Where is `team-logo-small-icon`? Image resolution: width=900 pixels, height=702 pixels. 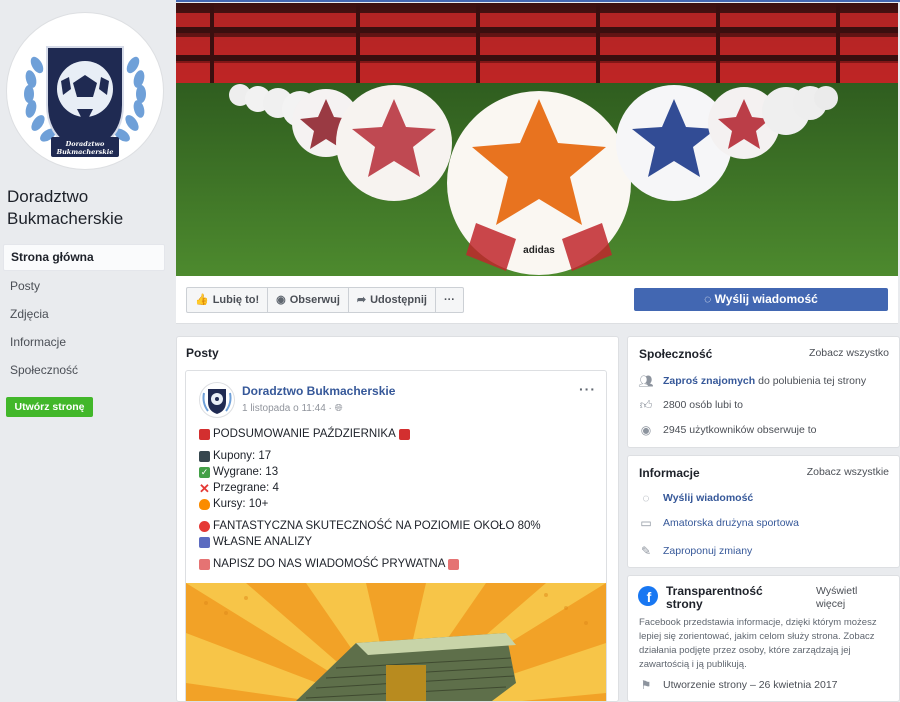 team-logo-small-icon is located at coordinates (217, 401).